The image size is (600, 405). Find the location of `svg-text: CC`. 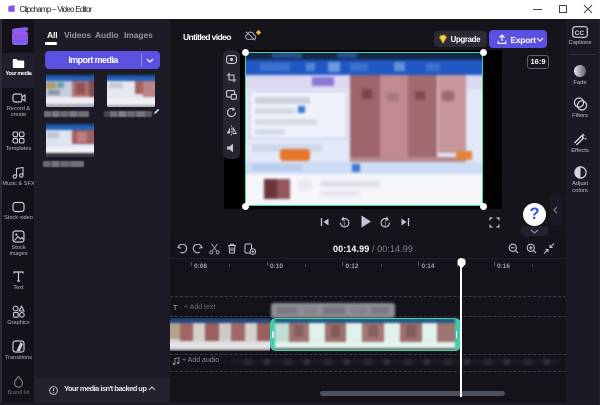

svg-text: CC is located at coordinates (580, 33).